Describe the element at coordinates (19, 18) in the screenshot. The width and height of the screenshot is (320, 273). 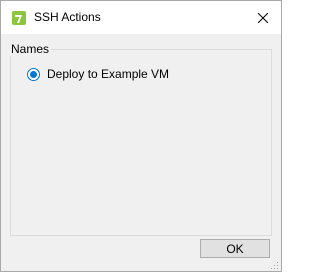
I see `app-logo-icon` at that location.